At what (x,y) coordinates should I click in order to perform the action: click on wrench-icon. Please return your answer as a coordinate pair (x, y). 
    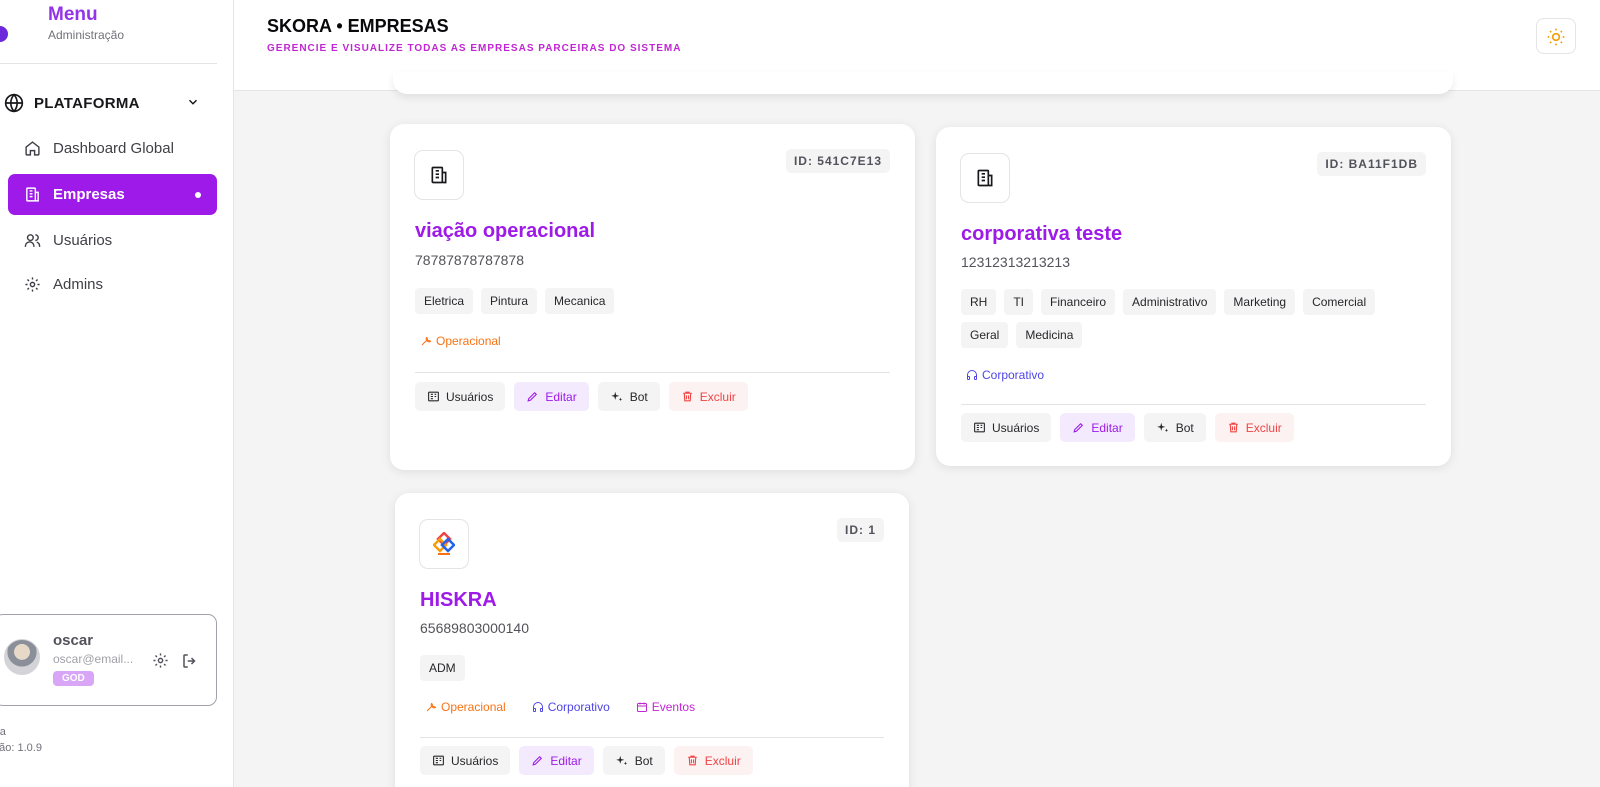
    Looking at the image, I should click on (431, 707).